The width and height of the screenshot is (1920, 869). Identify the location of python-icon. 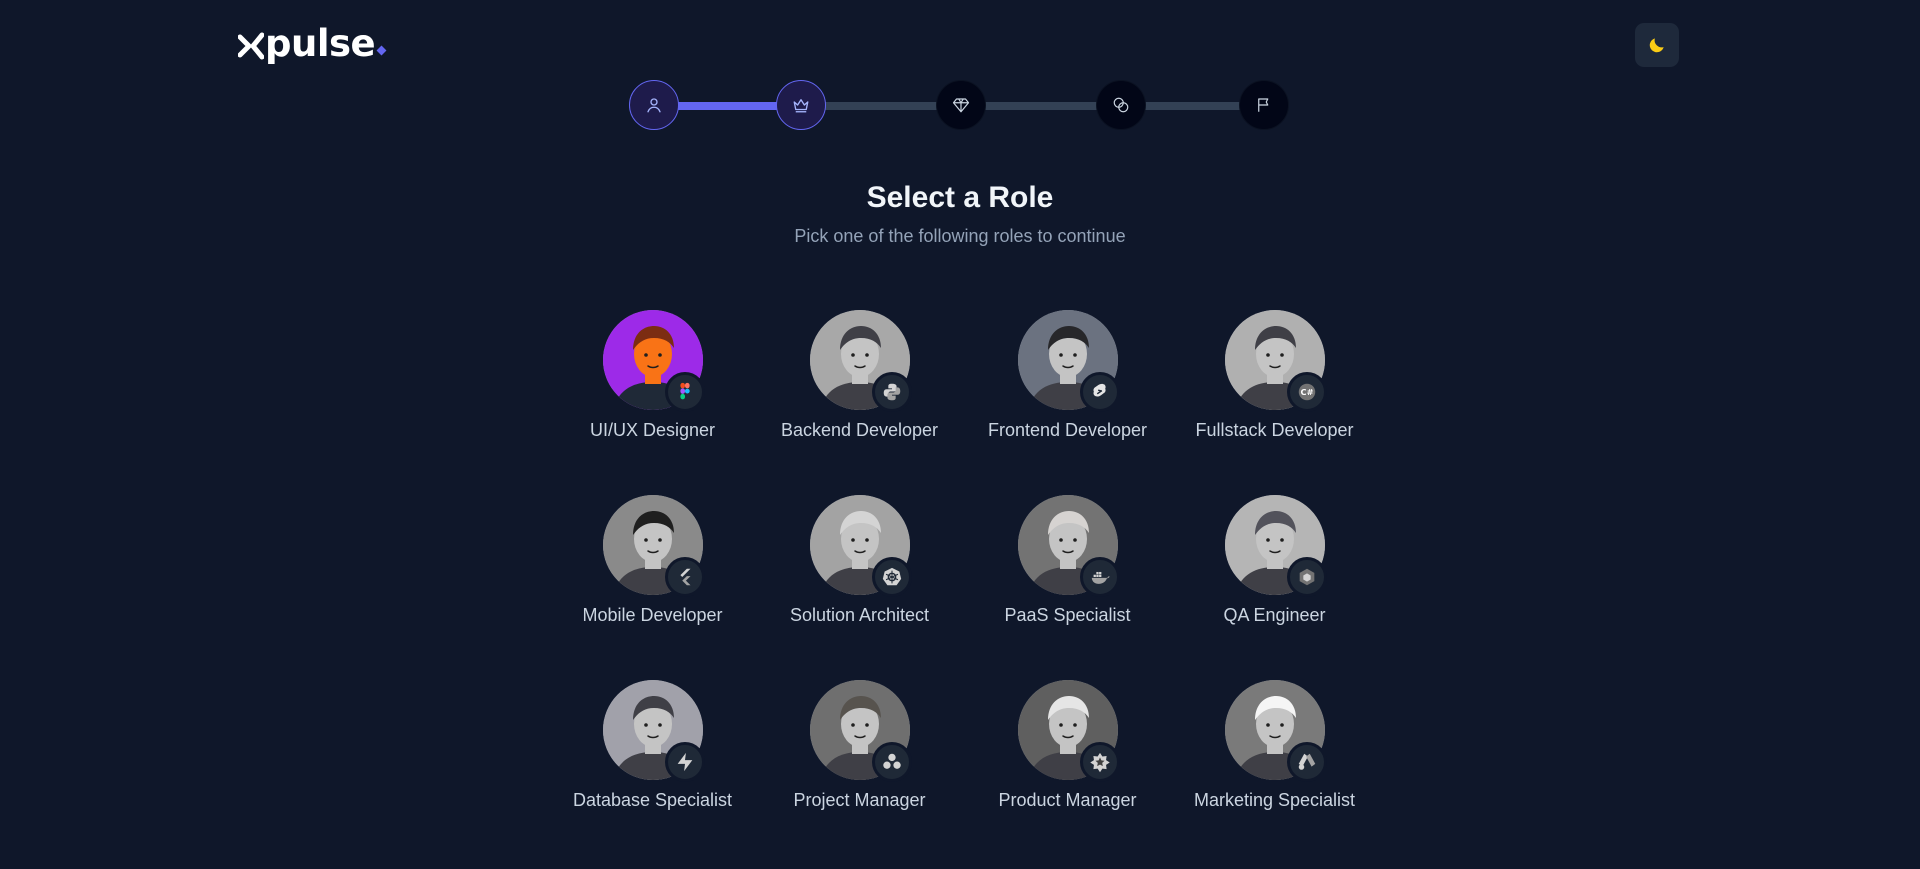
(891, 392).